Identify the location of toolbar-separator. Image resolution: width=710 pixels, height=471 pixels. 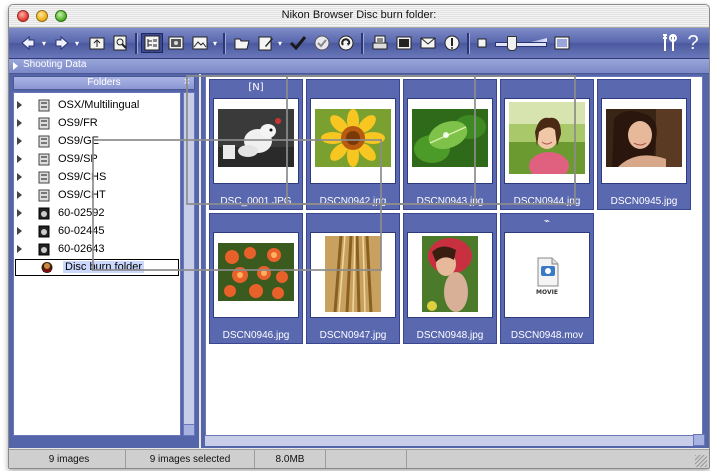
(362, 43).